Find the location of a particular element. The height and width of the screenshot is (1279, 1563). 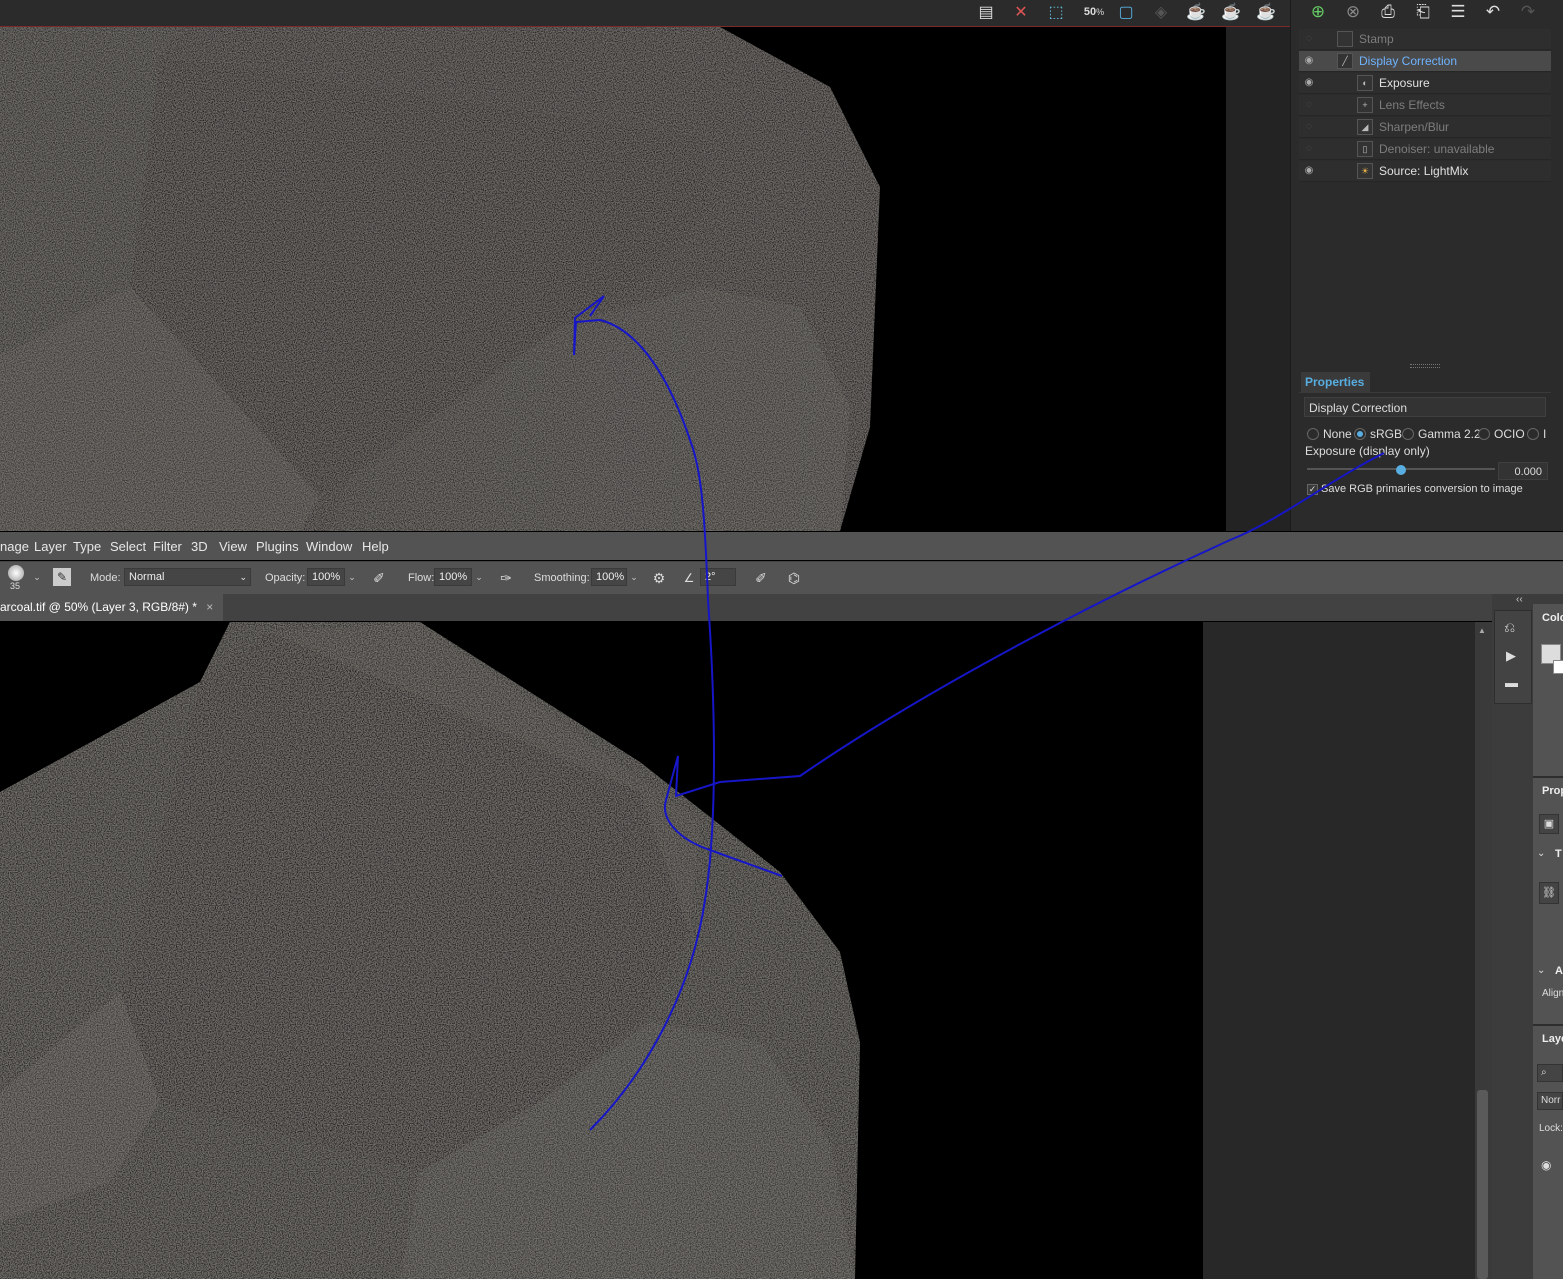

delete-layer-icon: ⊗ is located at coordinates (1353, 12).